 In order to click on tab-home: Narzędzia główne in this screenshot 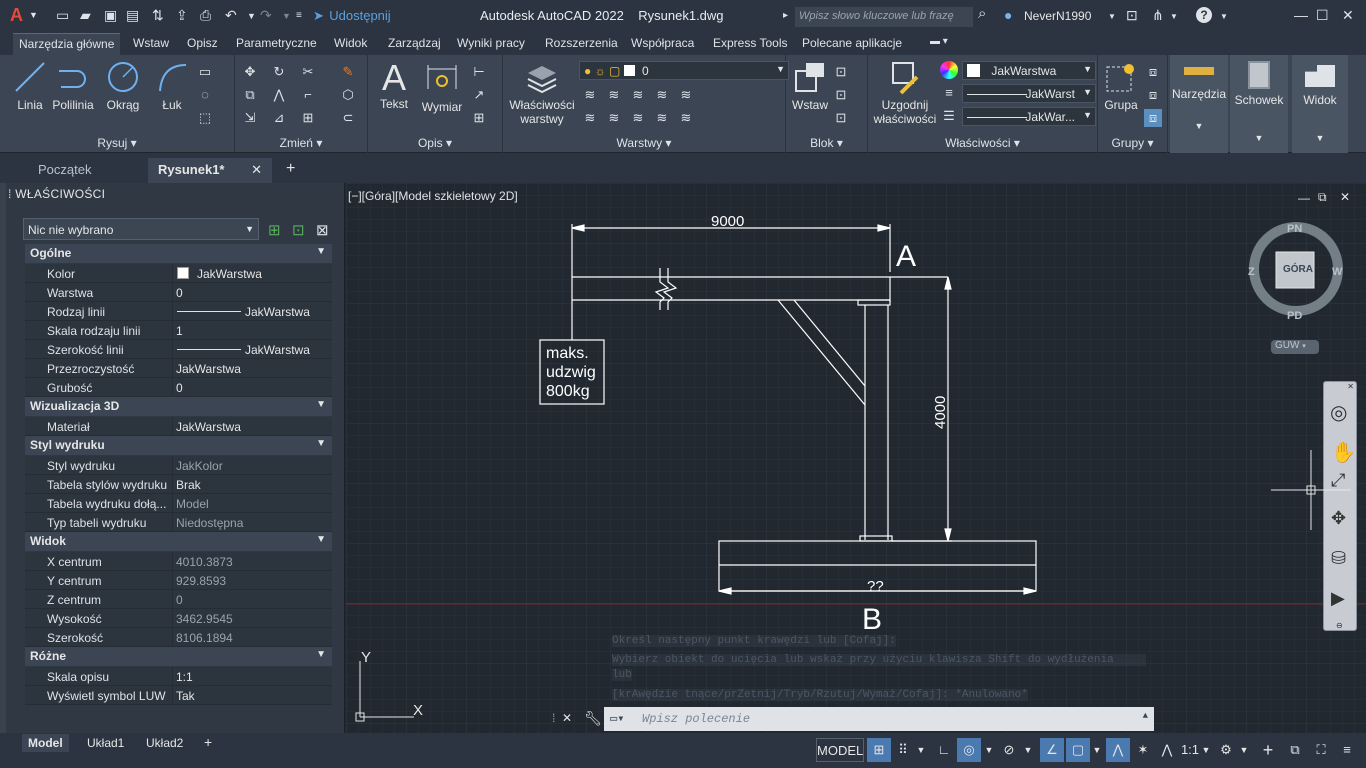, I will do `click(67, 44)`.